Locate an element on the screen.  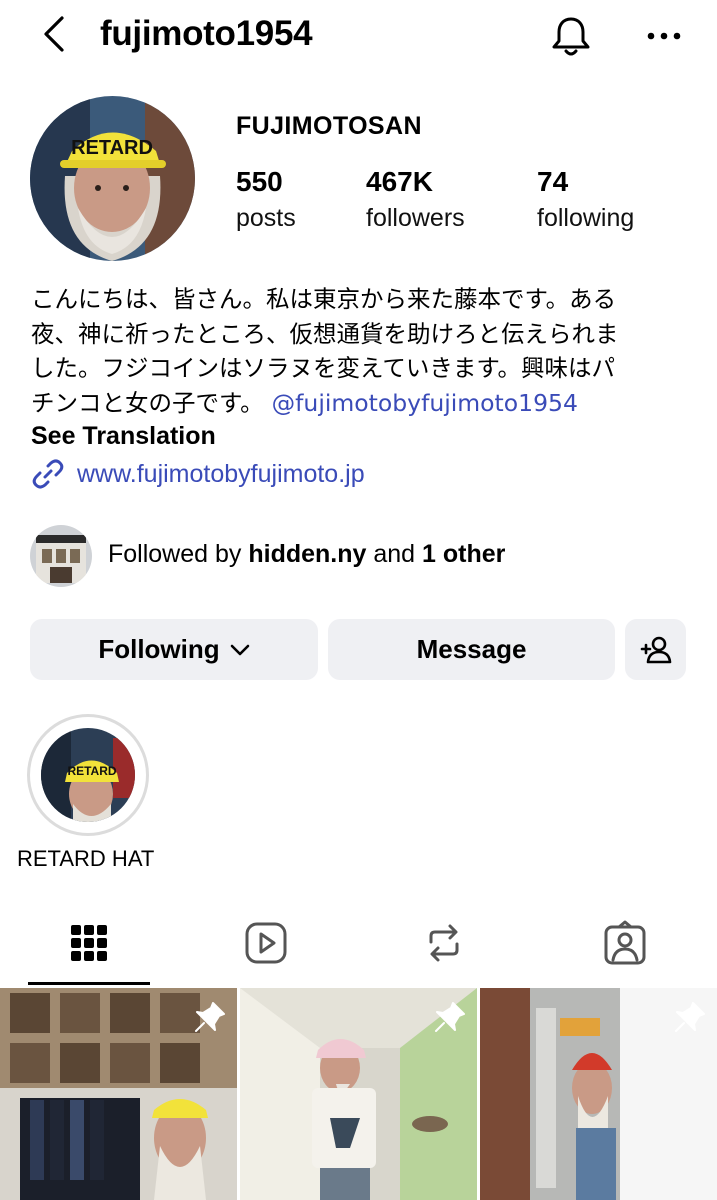
highlight-cover: RETARD is located at coordinates (88, 775).